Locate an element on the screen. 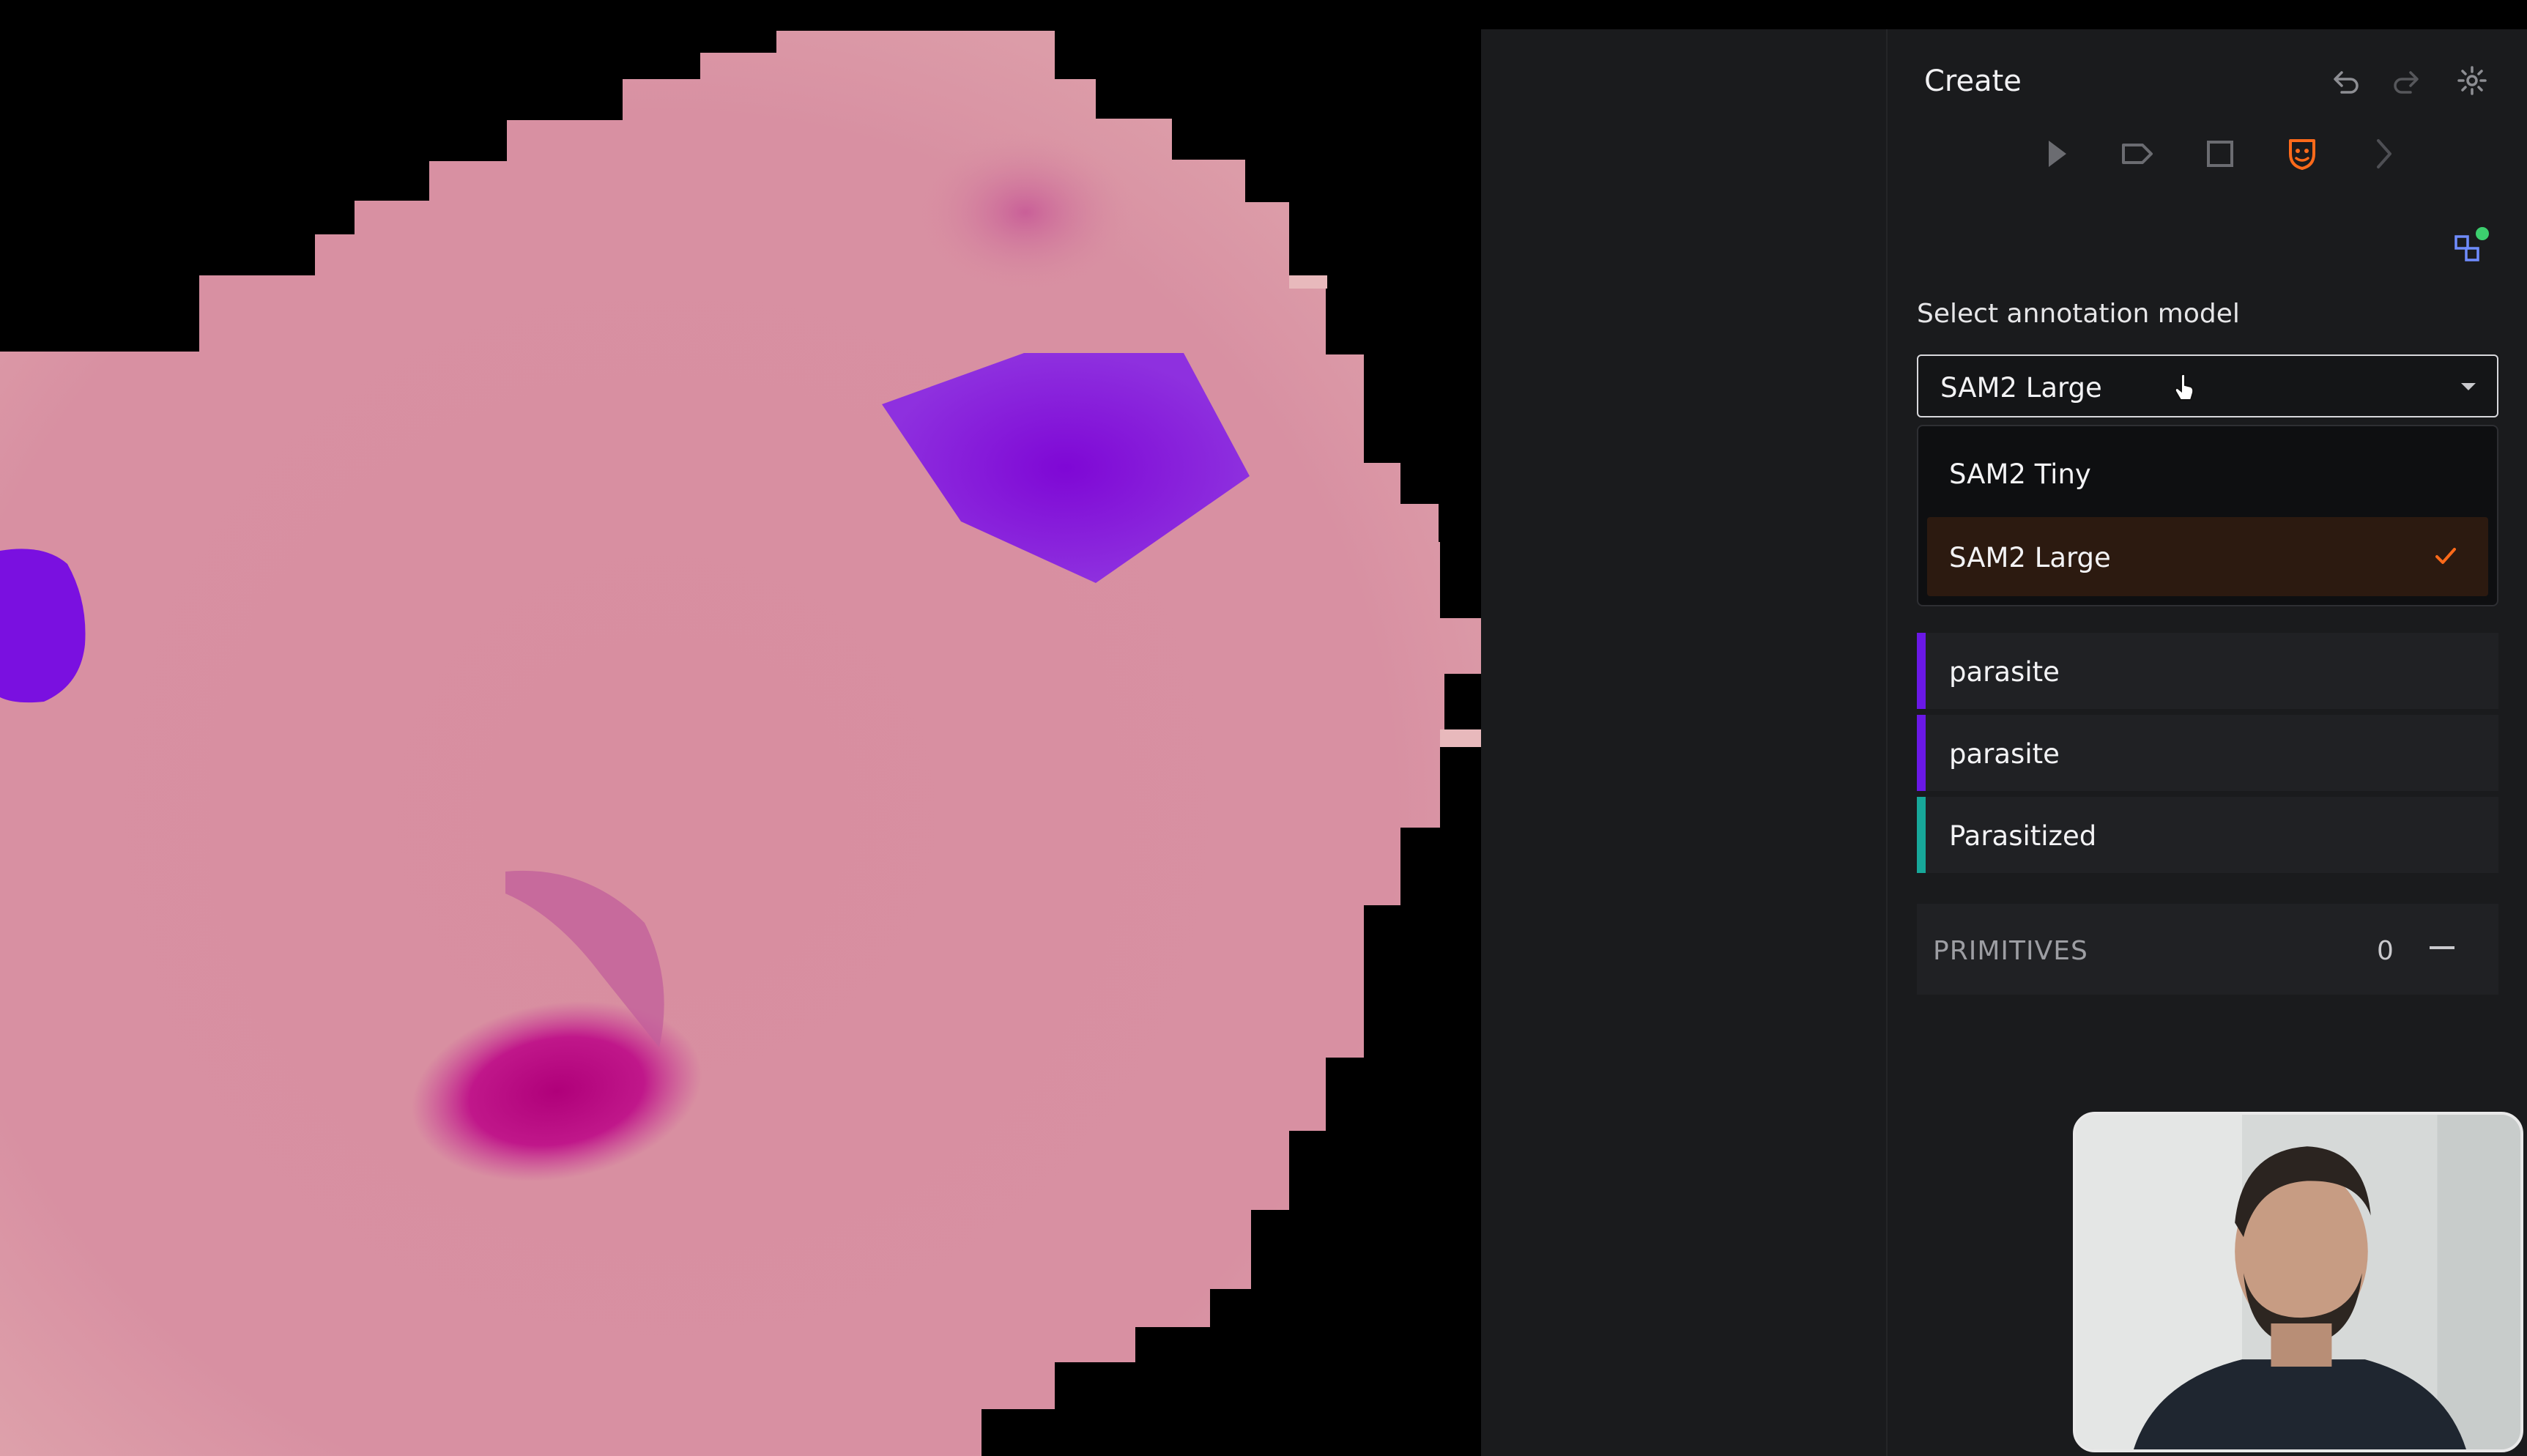 The height and width of the screenshot is (1456, 2527). class-item-parasitized: Parasitized is located at coordinates (2207, 835).